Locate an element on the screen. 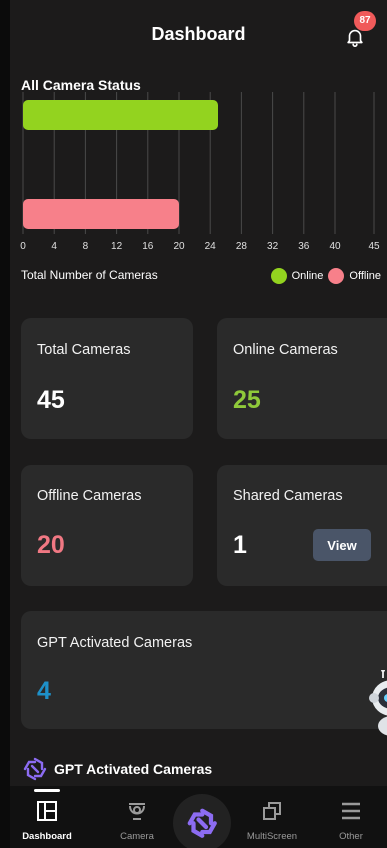 The image size is (387, 848). card-label: Total Cameras is located at coordinates (84, 350).